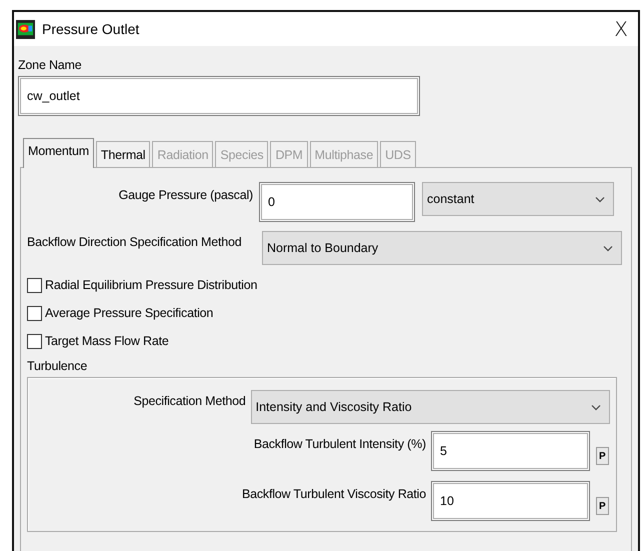 This screenshot has height=551, width=641. Describe the element at coordinates (337, 202) in the screenshot. I see `gauge-pressure-field: 0` at that location.